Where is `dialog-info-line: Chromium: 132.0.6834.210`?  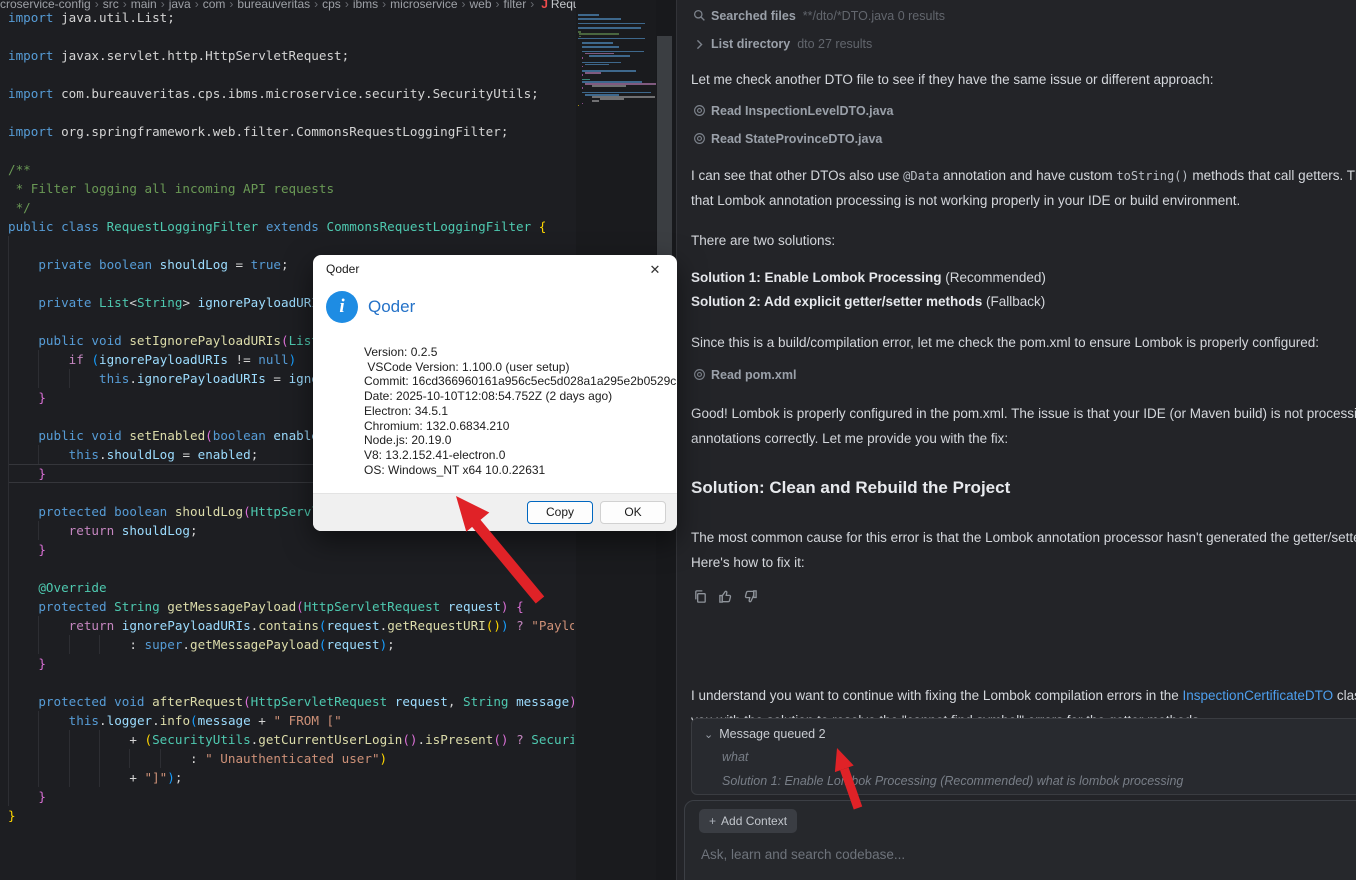 dialog-info-line: Chromium: 132.0.6834.210 is located at coordinates (437, 425).